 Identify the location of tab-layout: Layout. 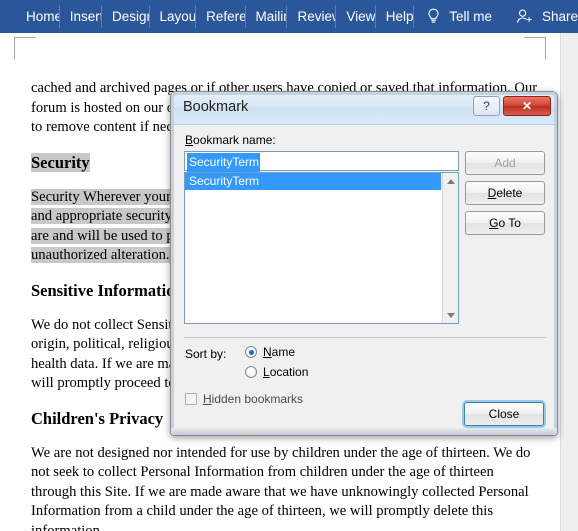
(173, 16).